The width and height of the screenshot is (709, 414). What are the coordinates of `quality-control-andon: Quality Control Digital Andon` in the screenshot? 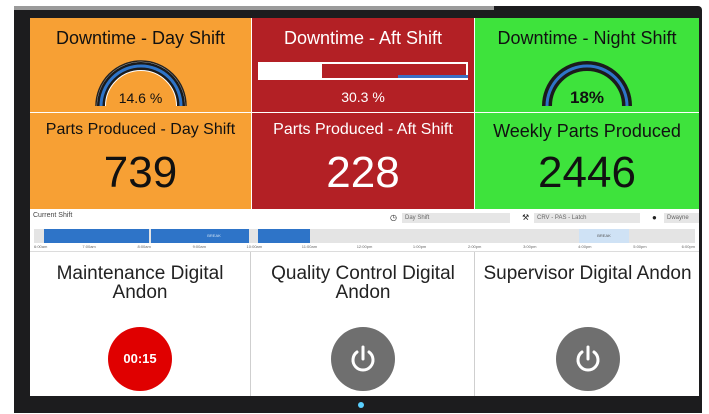 It's located at (363, 324).